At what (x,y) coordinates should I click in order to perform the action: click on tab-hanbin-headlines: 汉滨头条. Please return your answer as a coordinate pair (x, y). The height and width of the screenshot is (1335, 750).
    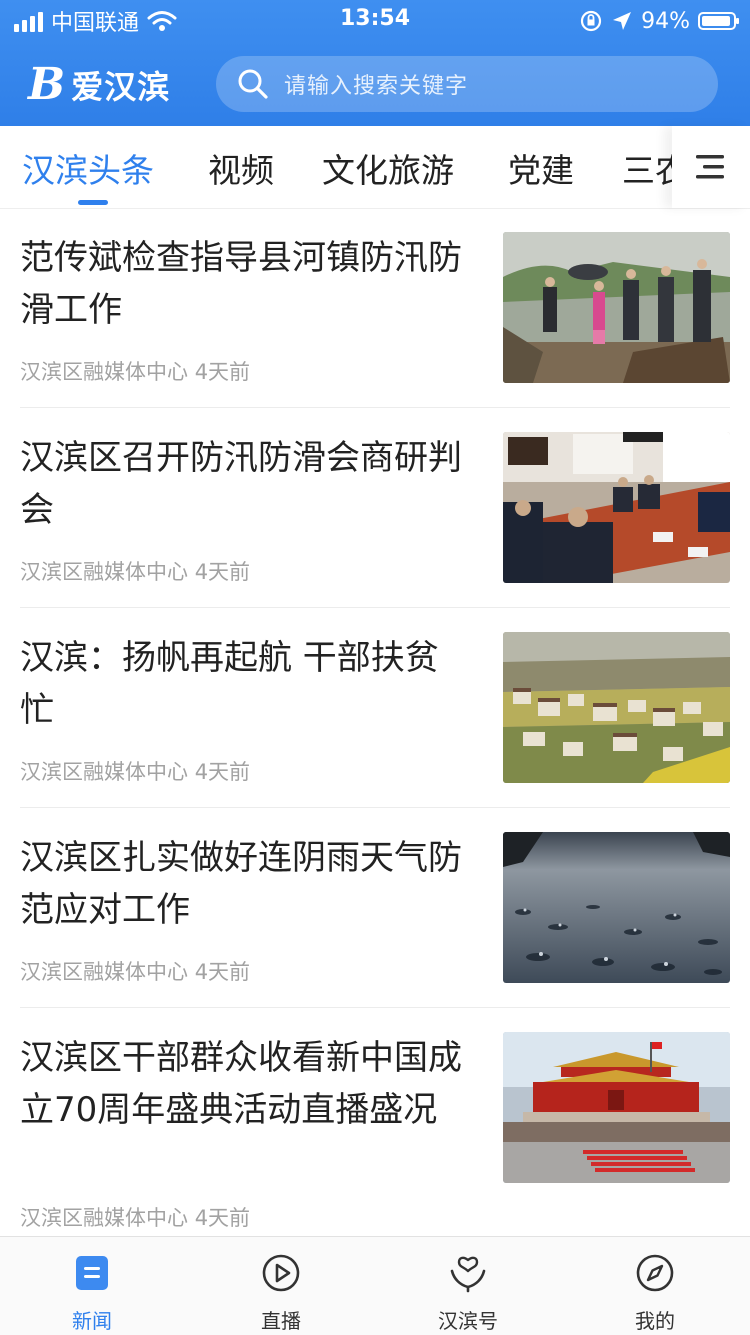
    Looking at the image, I should click on (88, 168).